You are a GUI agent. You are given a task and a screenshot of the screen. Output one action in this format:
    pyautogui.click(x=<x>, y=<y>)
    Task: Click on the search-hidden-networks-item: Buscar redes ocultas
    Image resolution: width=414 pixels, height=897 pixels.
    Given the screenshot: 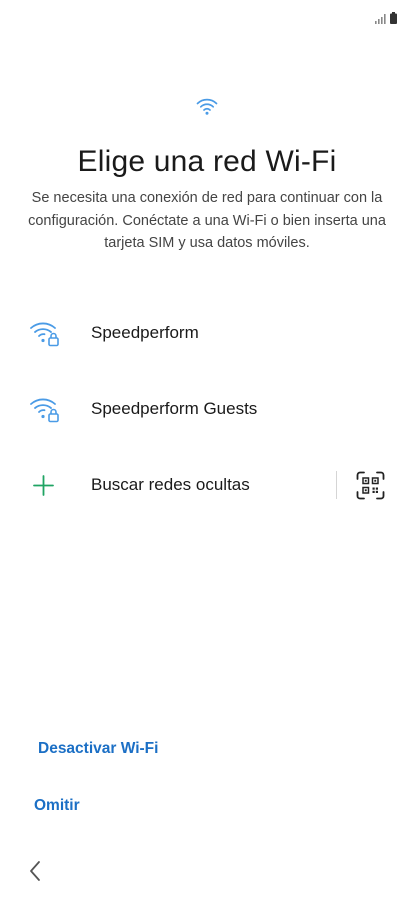 What is the action you would take?
    pyautogui.click(x=207, y=485)
    